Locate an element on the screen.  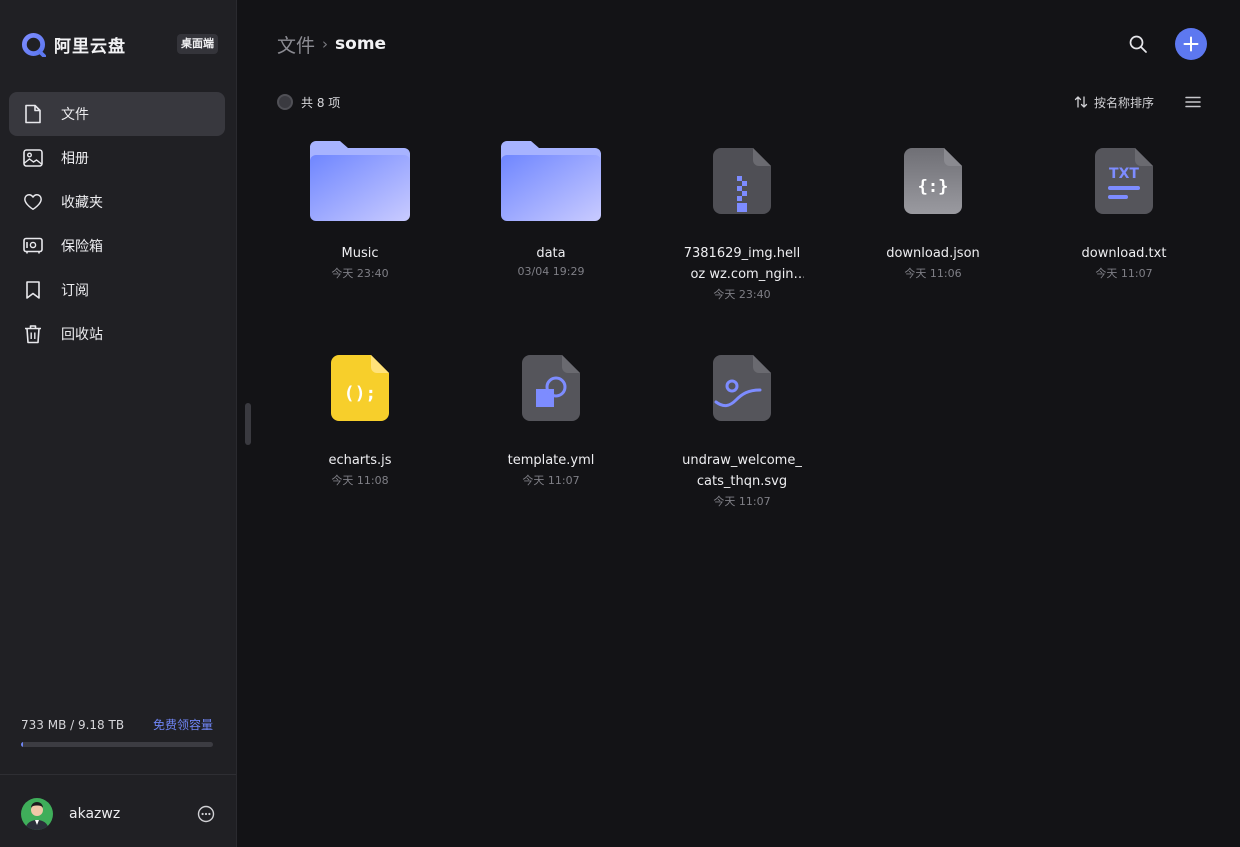
file-name: data is located at coordinates (551, 253).